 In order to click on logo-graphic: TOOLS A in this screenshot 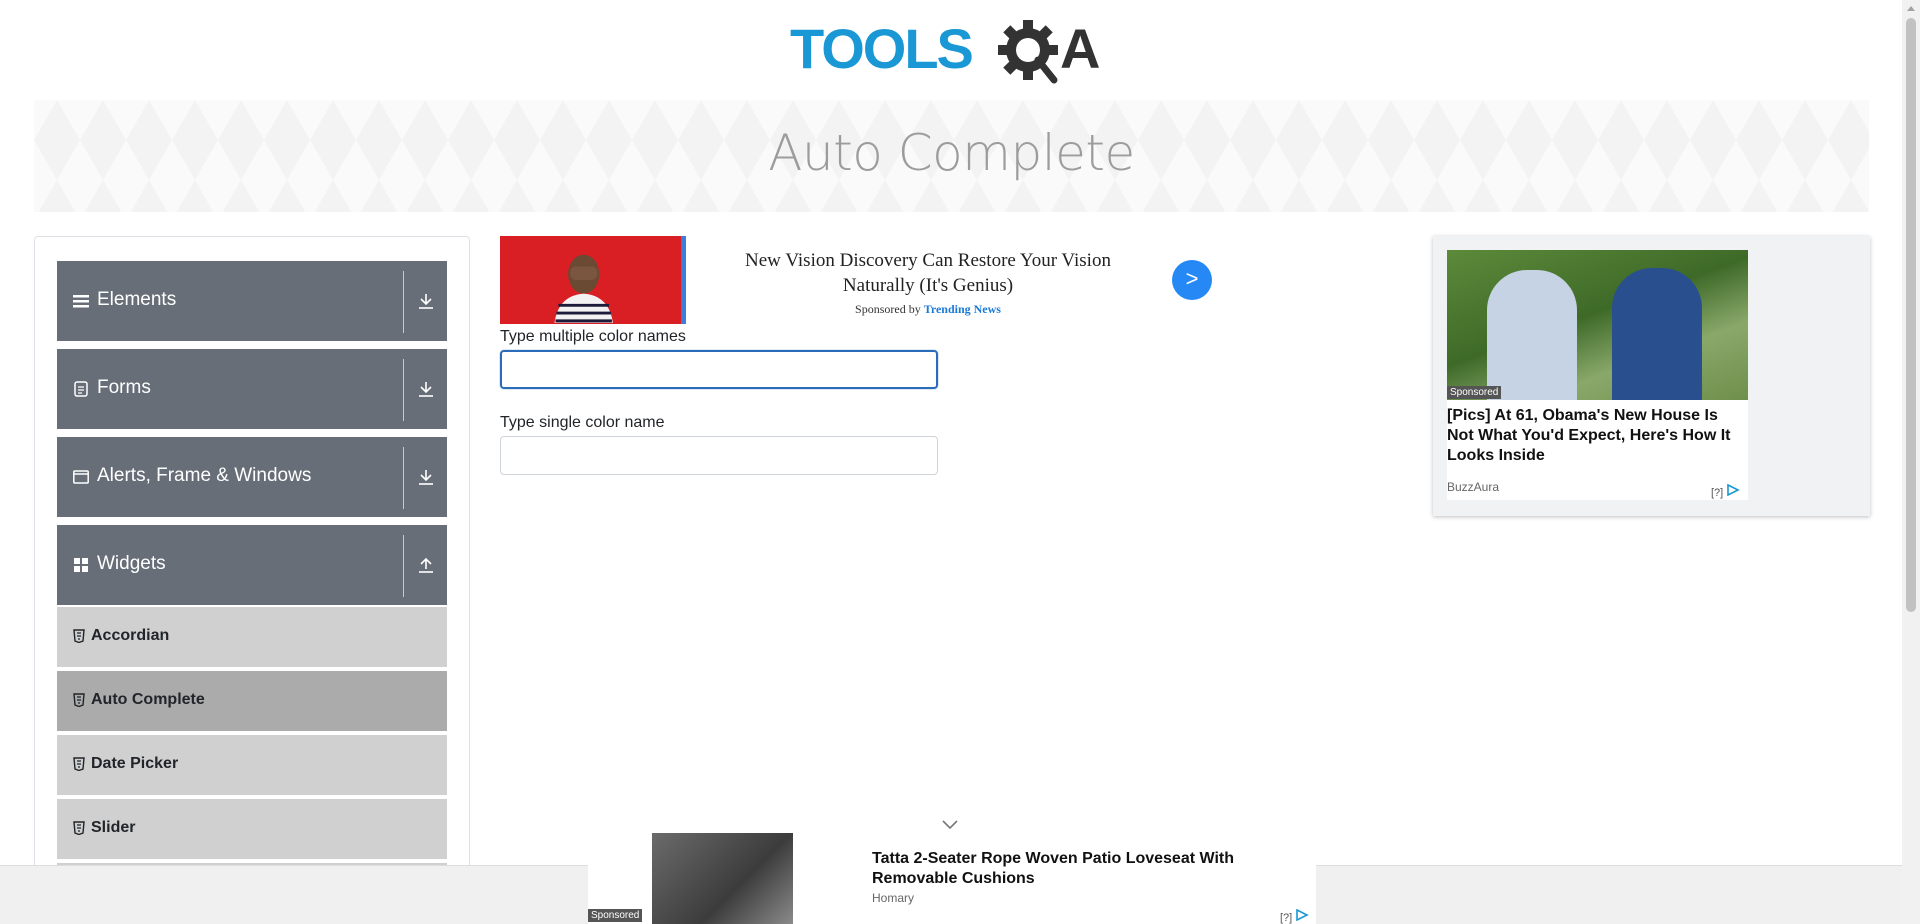, I will do `click(945, 50)`.